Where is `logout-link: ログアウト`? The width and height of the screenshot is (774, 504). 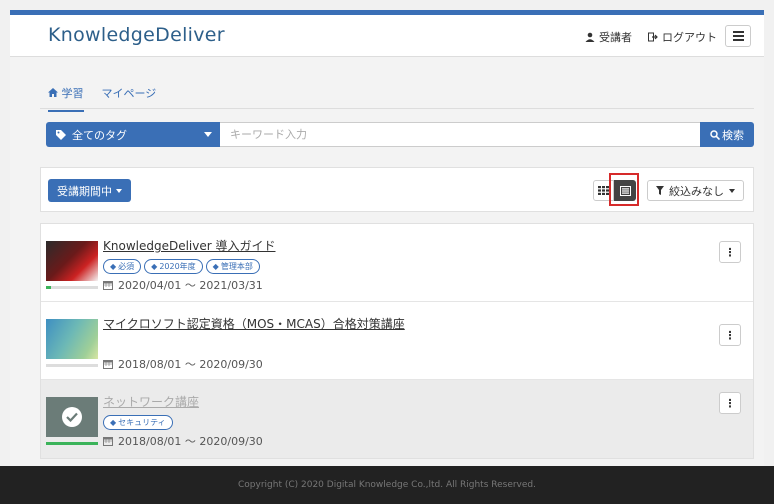 logout-link: ログアウト is located at coordinates (682, 37).